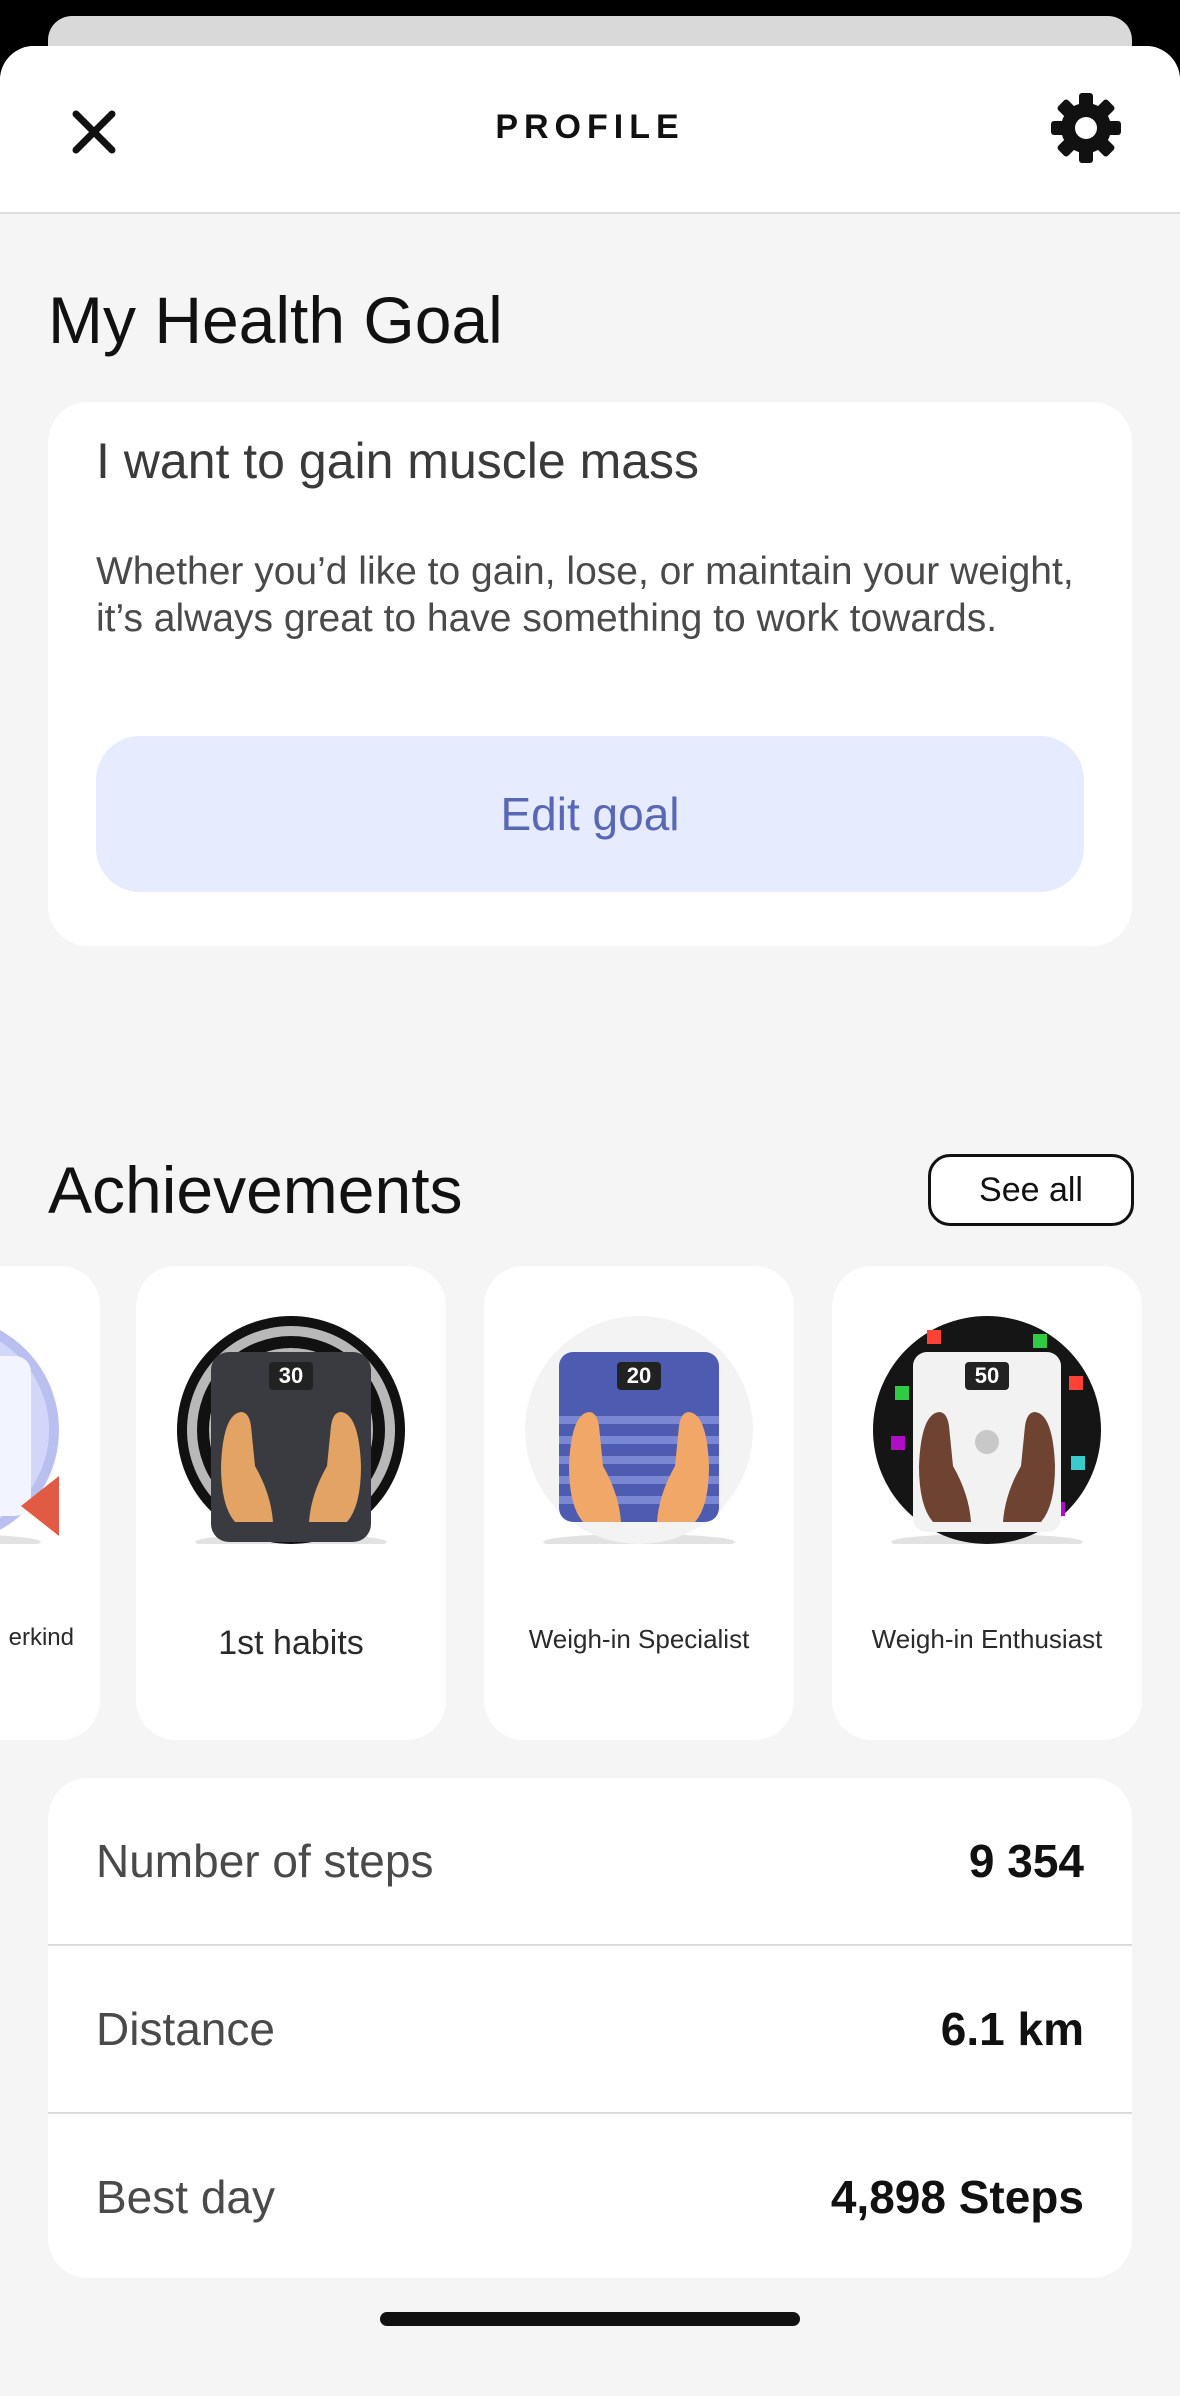 This screenshot has height=2396, width=1180. Describe the element at coordinates (987, 1639) in the screenshot. I see `achievement-label: Weigh-in Enthusiast` at that location.